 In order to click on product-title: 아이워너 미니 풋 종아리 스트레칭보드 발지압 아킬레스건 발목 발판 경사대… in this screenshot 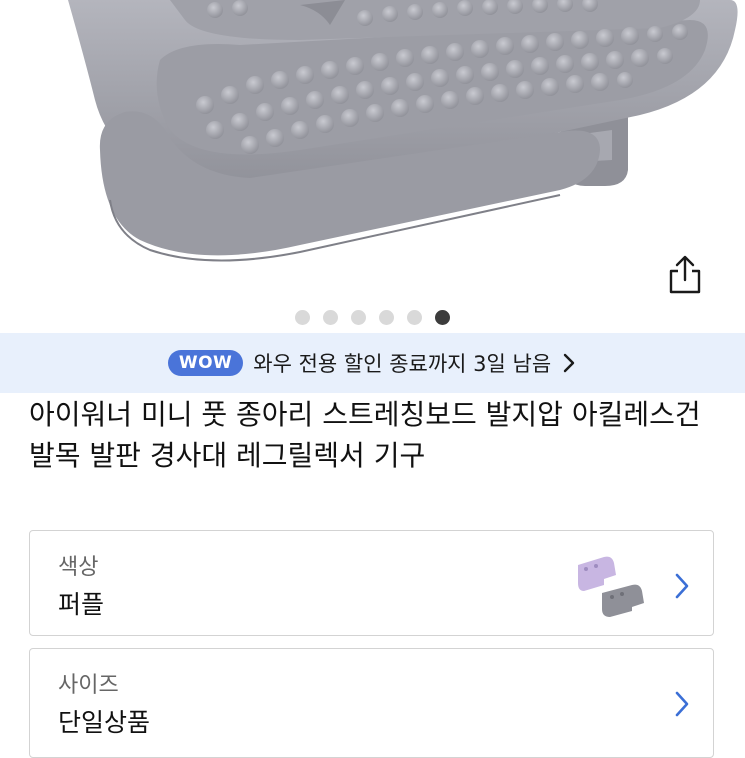, I will do `click(365, 435)`.